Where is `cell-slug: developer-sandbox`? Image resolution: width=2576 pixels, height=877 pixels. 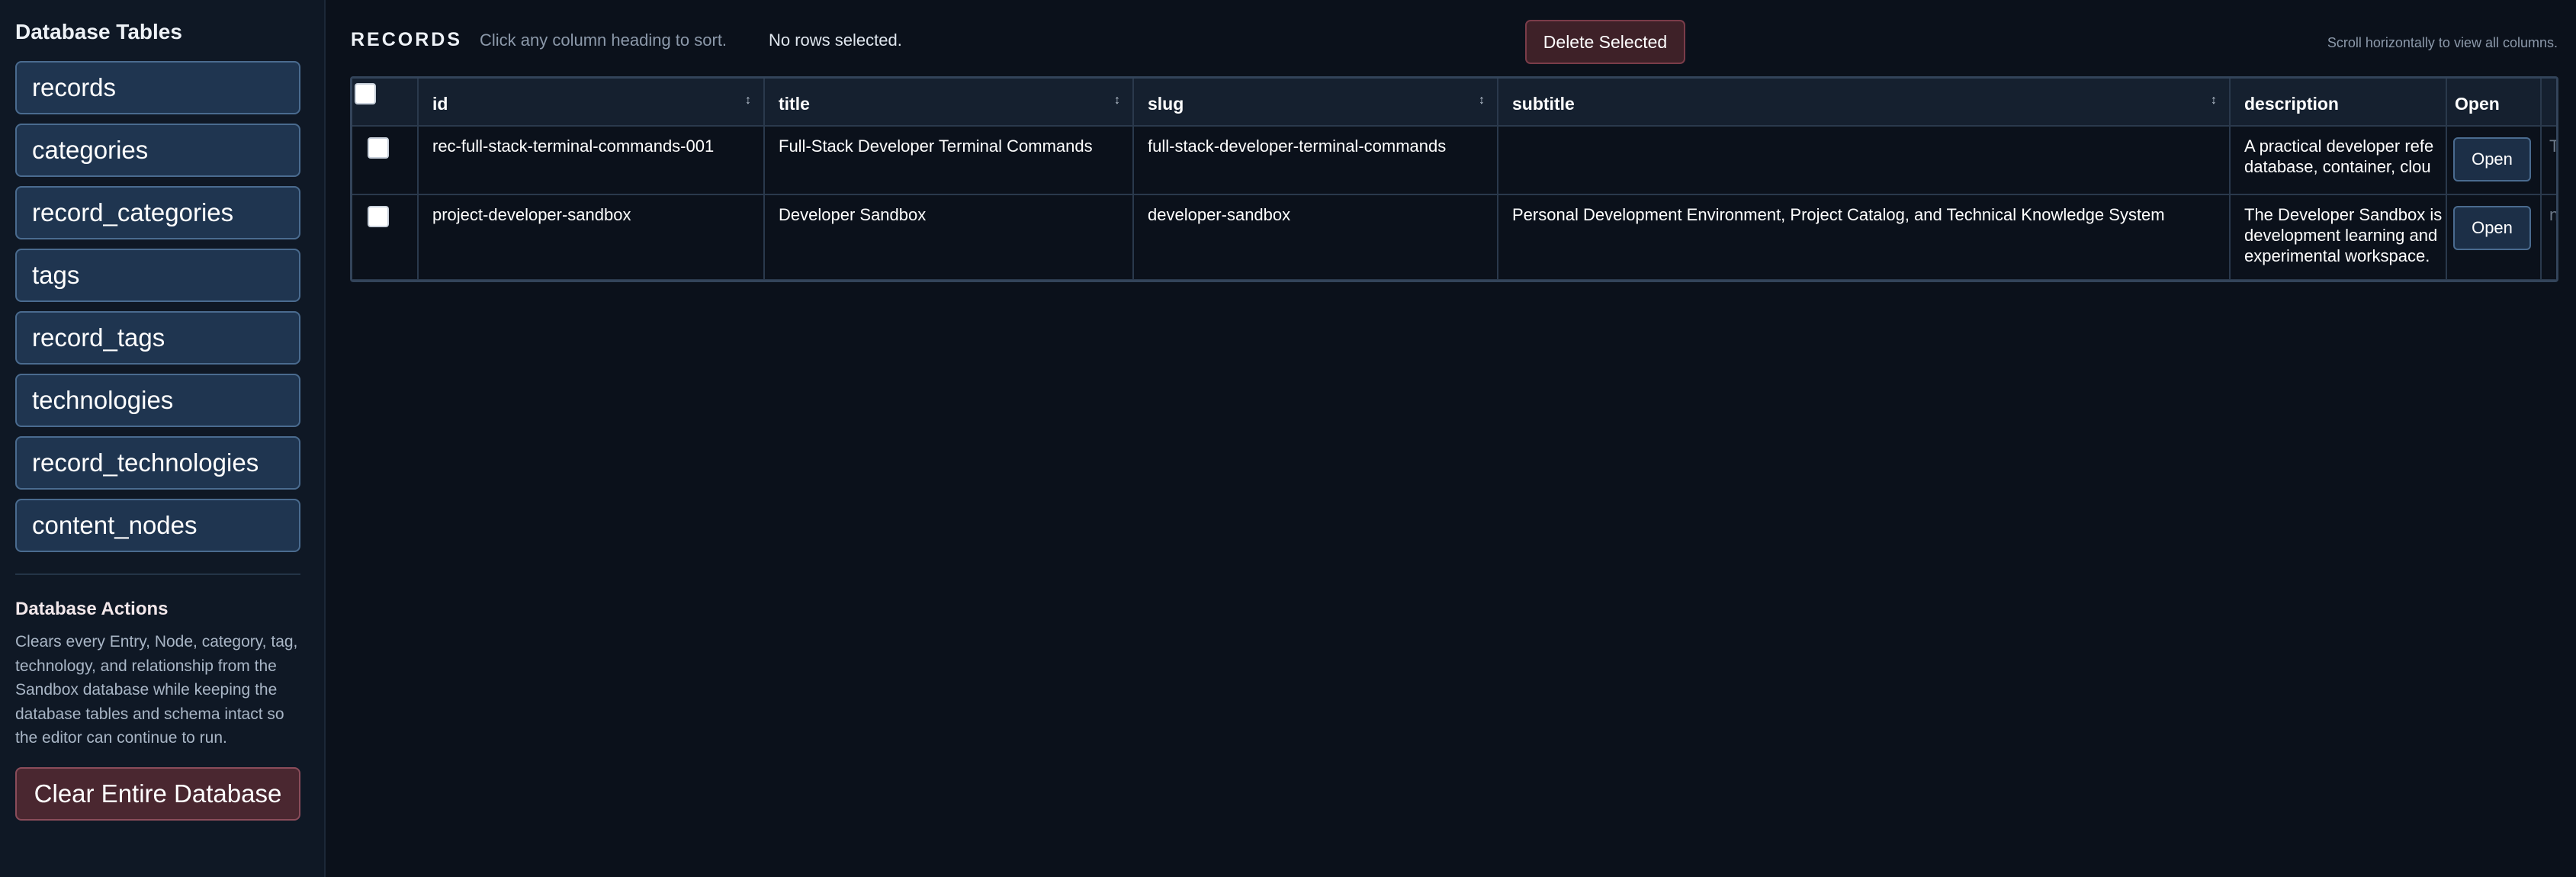
cell-slug: developer-sandbox is located at coordinates (1315, 237).